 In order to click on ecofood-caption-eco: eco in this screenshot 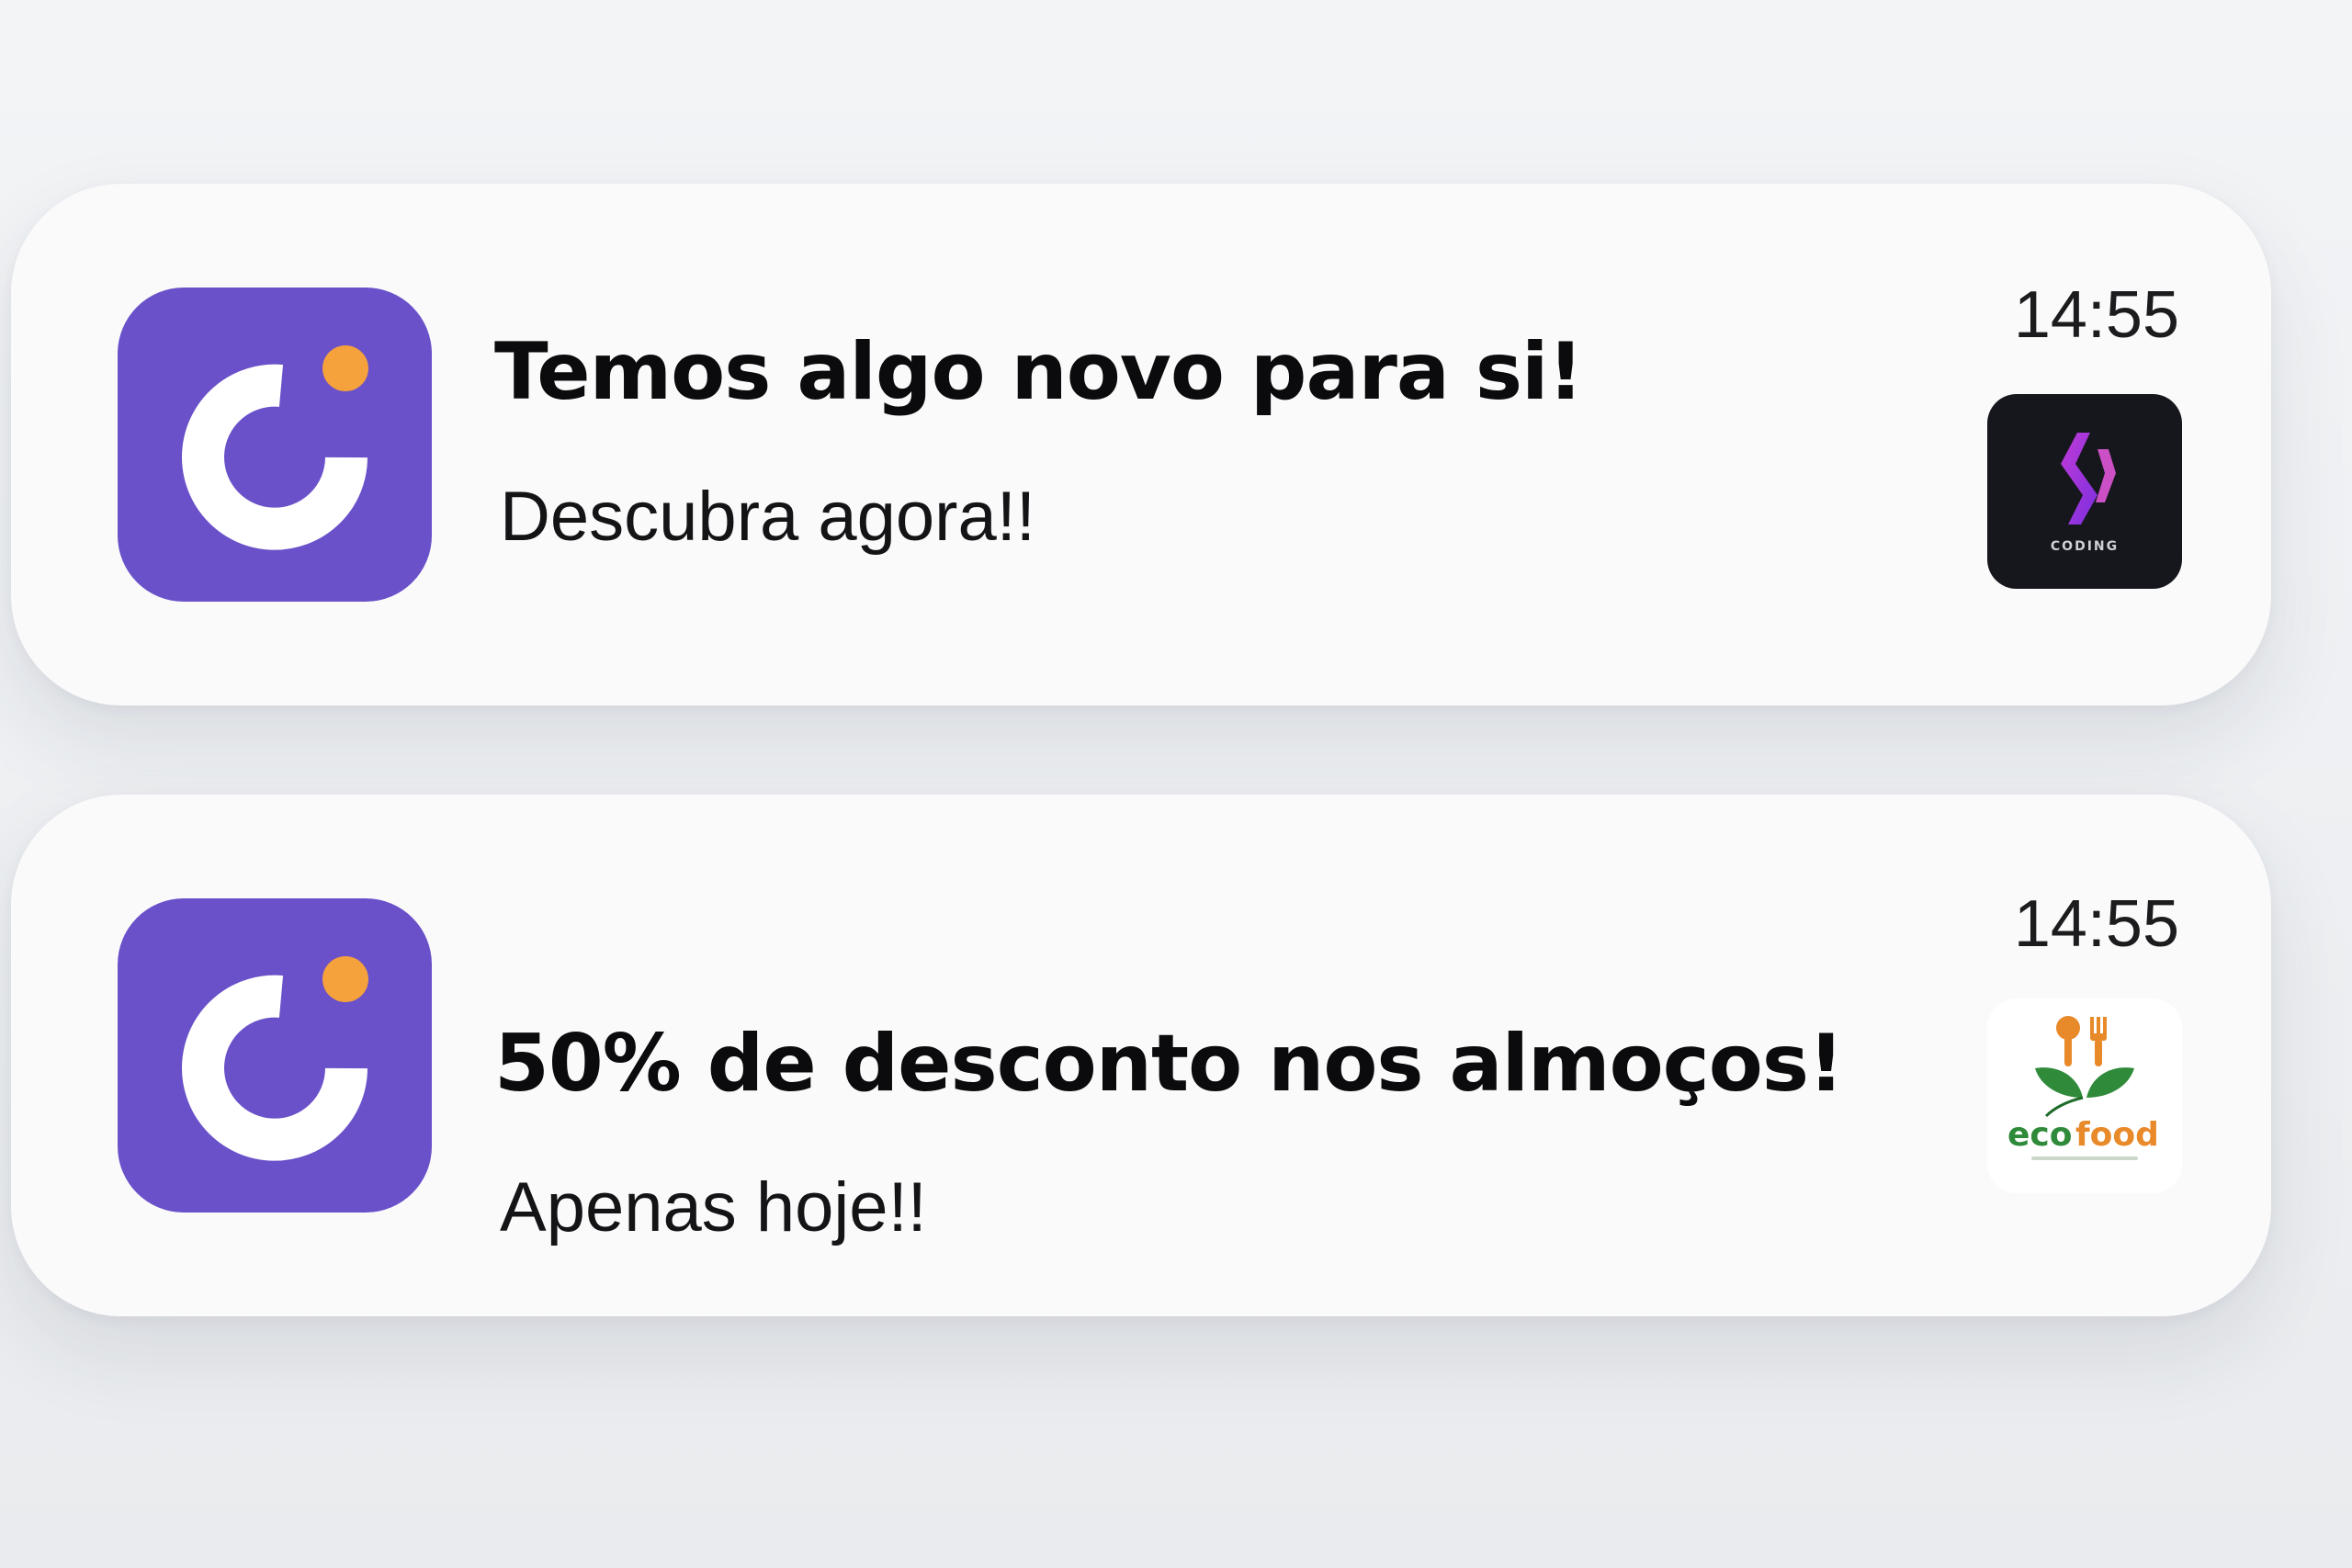, I will do `click(2040, 1135)`.